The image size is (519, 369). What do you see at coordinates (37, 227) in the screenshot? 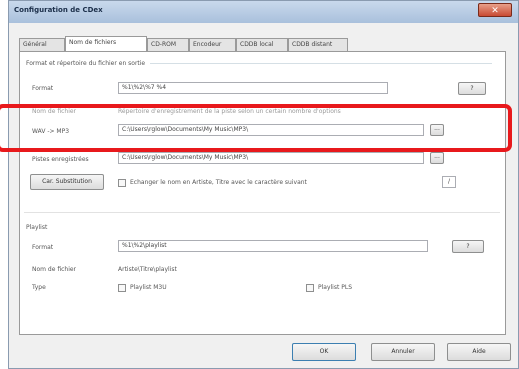
I see `playlist-section-caption: Playlist` at bounding box center [37, 227].